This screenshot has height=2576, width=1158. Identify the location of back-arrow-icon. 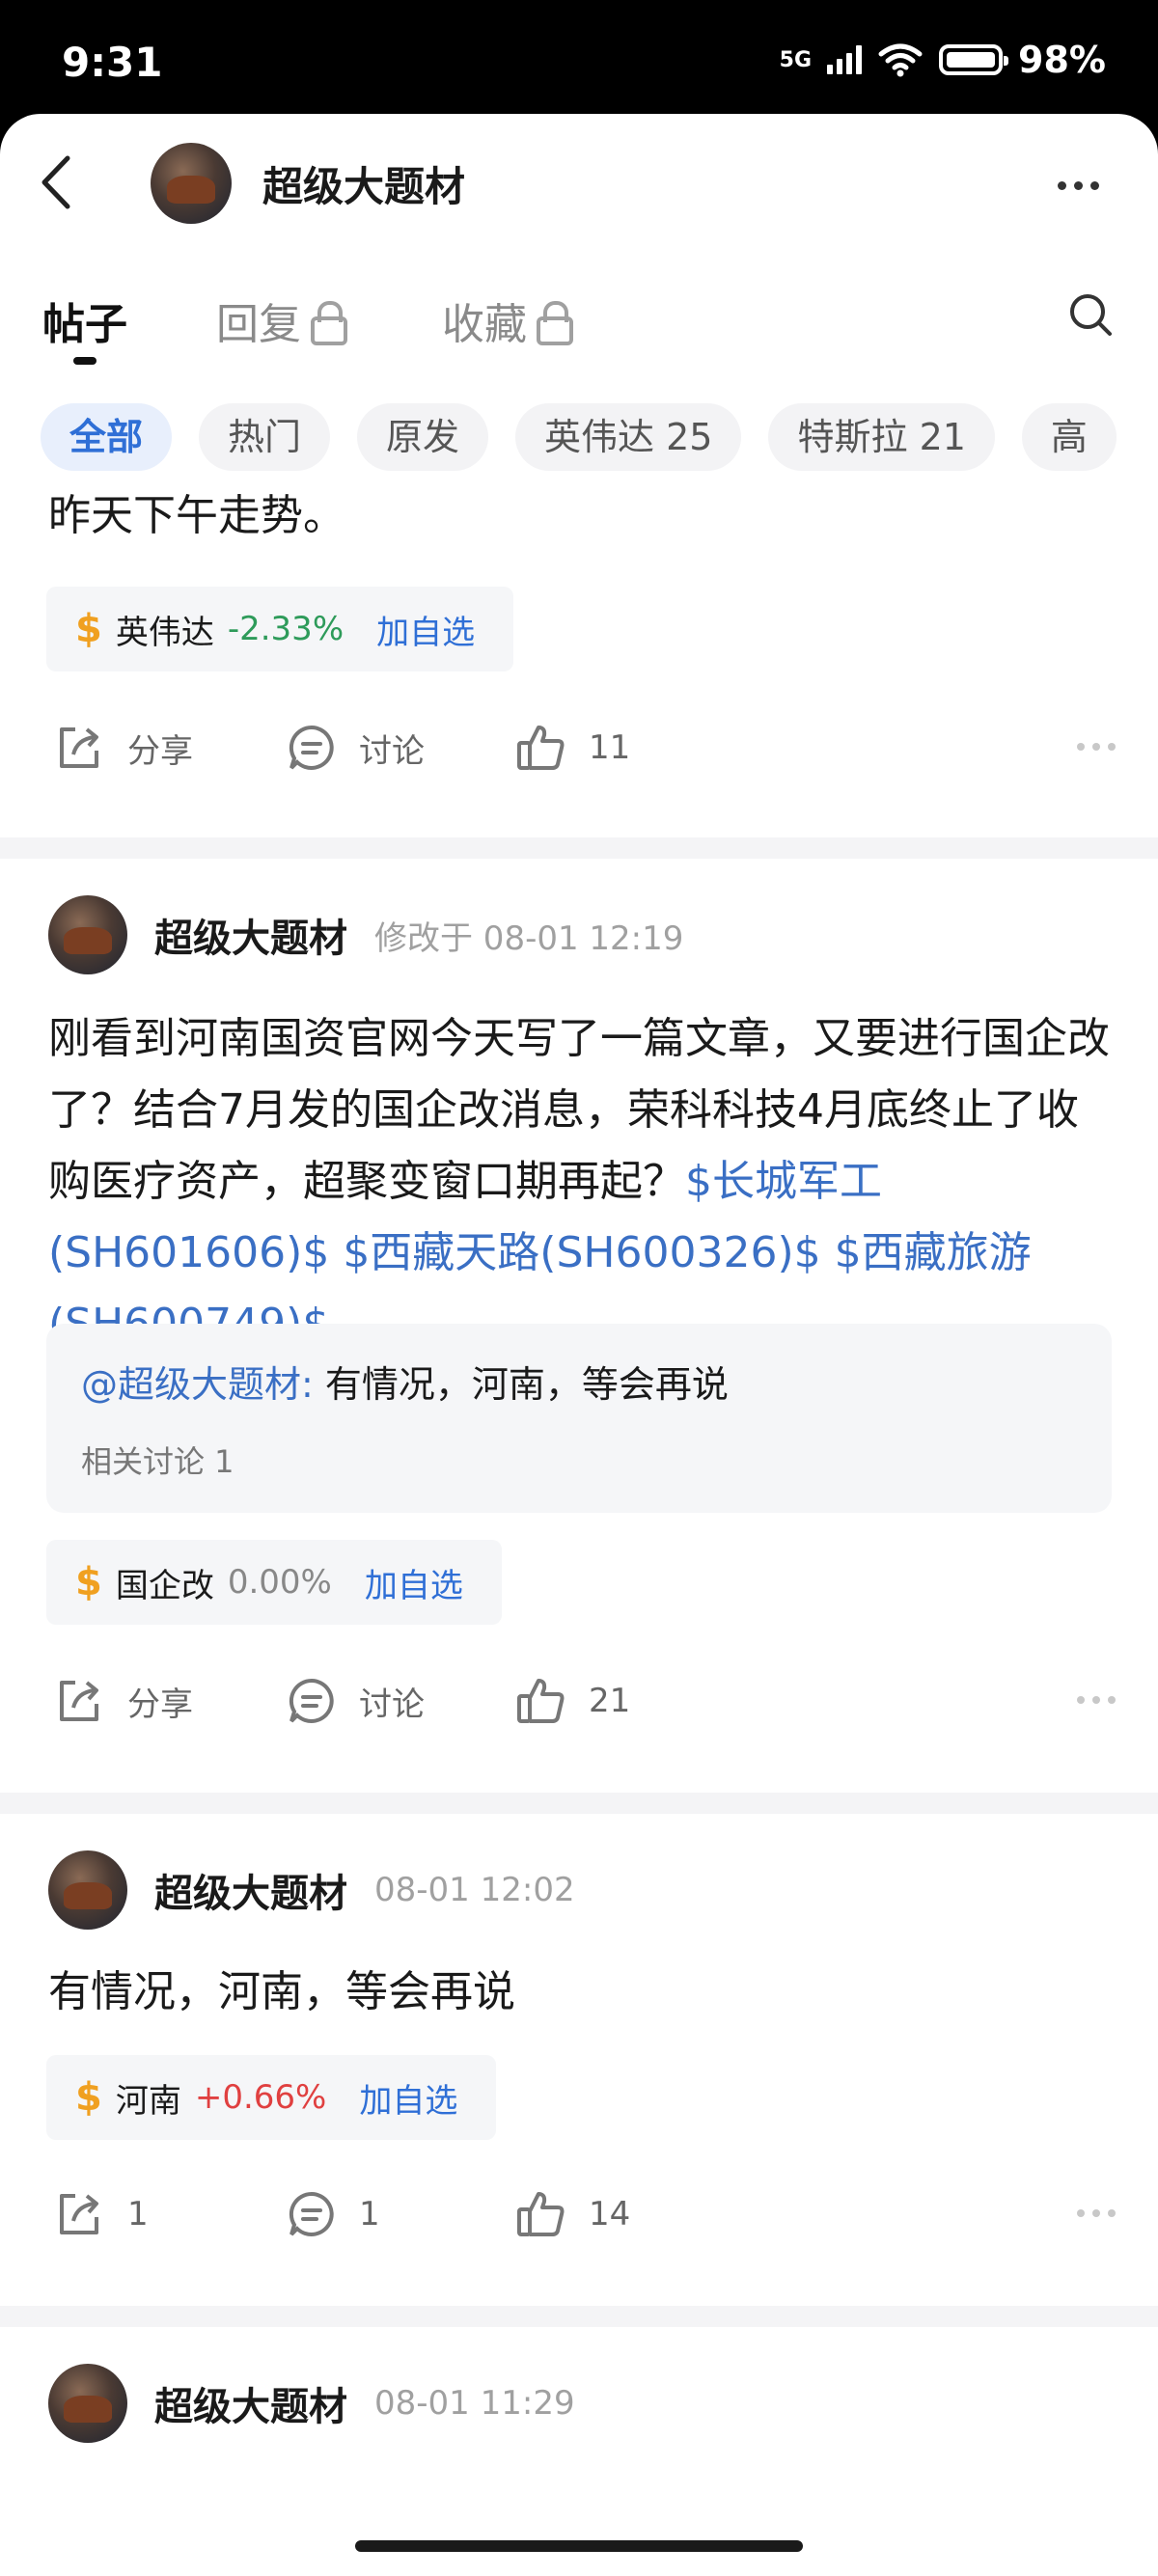
(56, 182).